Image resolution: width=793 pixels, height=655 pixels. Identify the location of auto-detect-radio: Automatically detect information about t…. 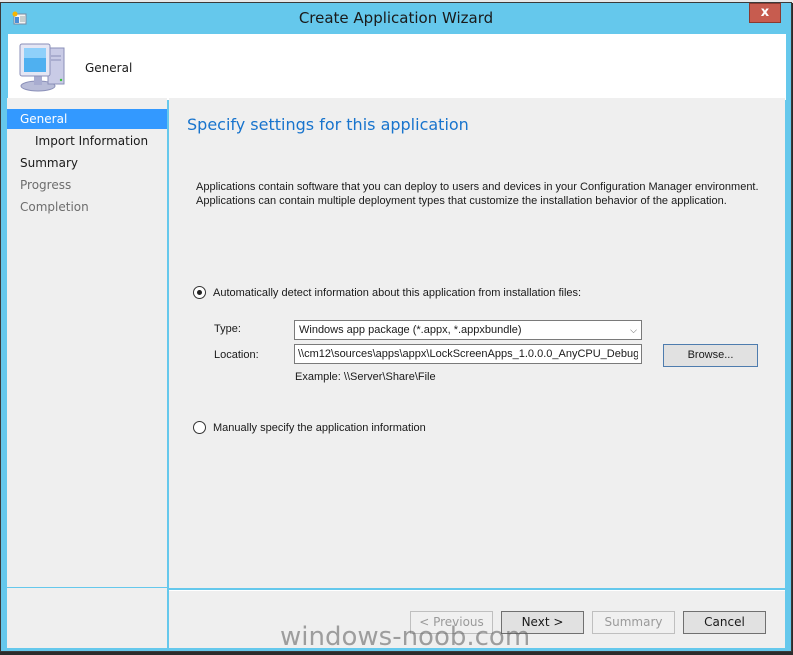
(387, 292).